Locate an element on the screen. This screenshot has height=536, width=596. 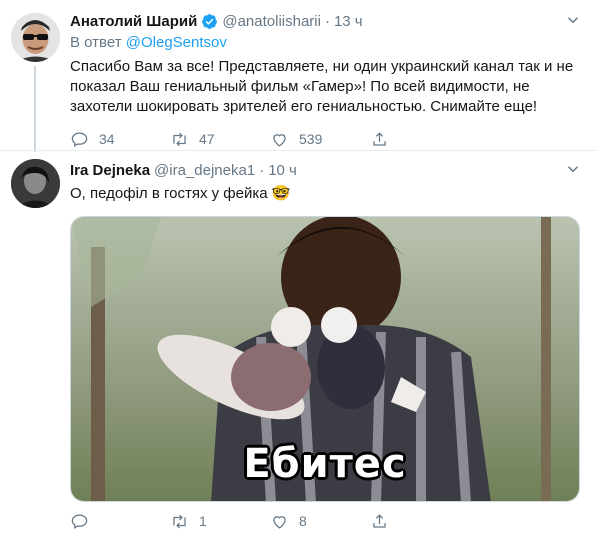
tweet-actions: 34 47 539 is located at coordinates (326, 139).